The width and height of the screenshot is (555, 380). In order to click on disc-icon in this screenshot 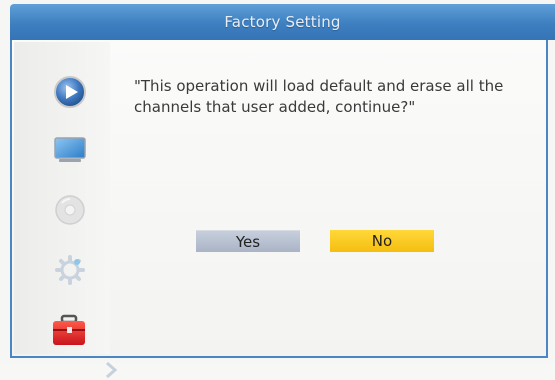, I will do `click(70, 210)`.